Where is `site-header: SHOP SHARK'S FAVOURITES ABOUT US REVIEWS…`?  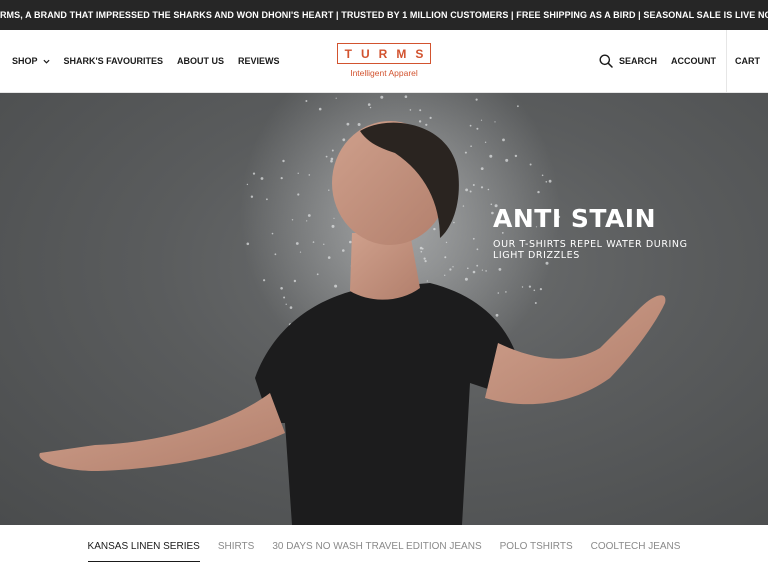 site-header: SHOP SHARK'S FAVOURITES ABOUT US REVIEWS… is located at coordinates (384, 61).